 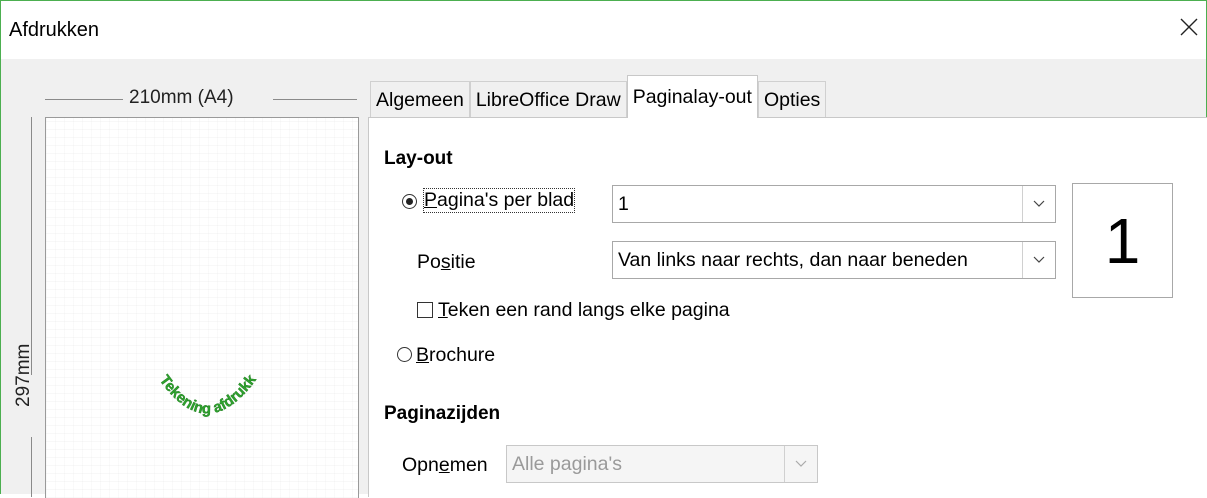 I want to click on layout-heading: Lay-out, so click(x=418, y=158).